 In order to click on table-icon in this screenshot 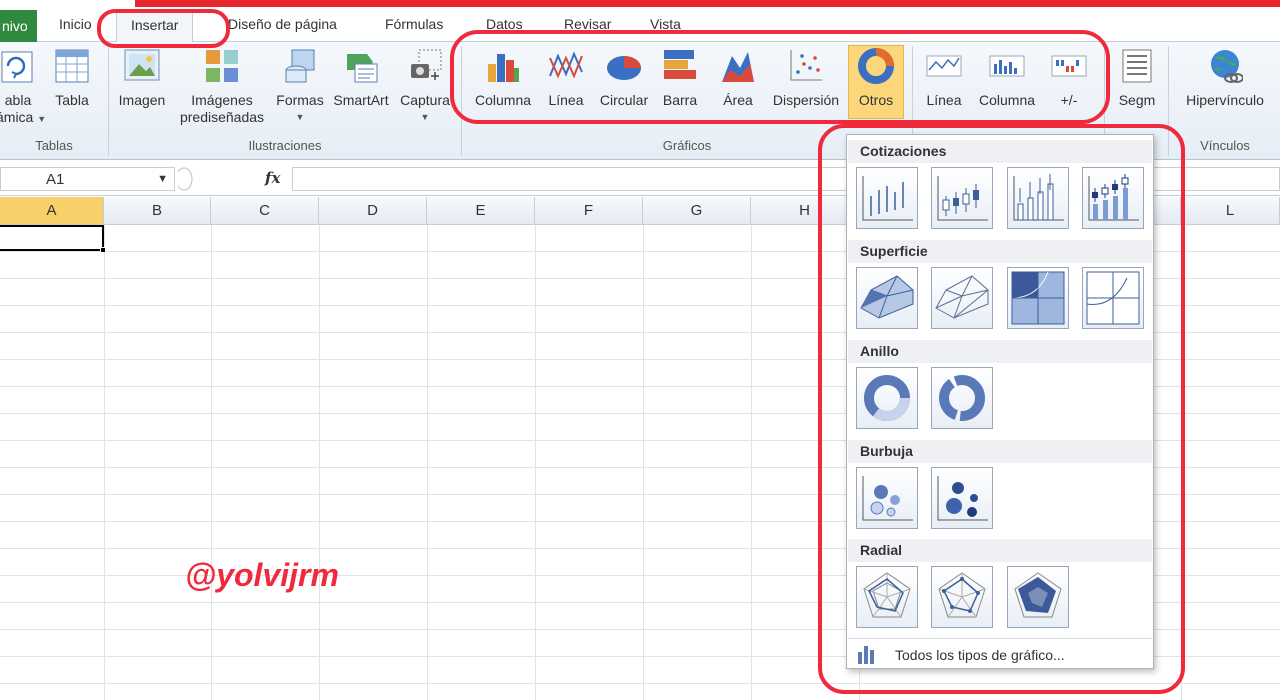, I will do `click(72, 66)`.